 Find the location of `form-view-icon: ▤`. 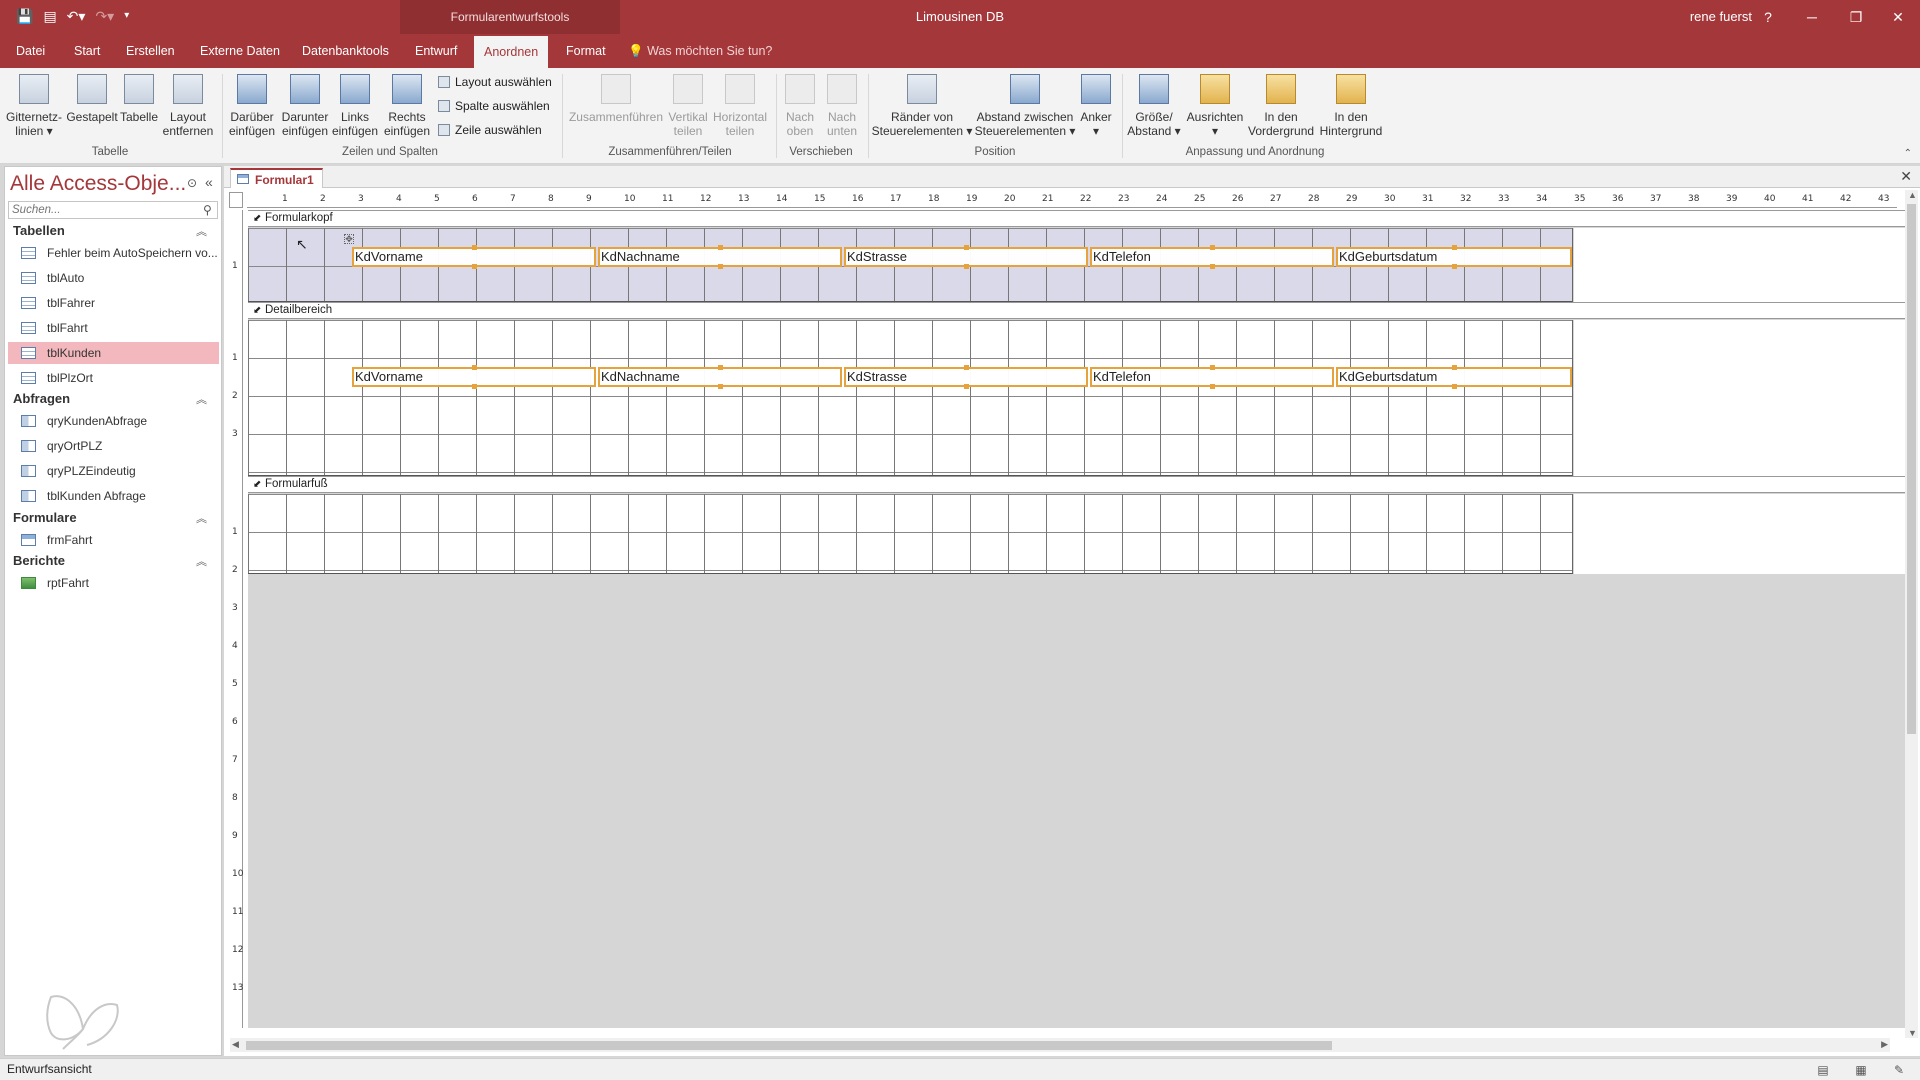

form-view-icon: ▤ is located at coordinates (49, 16).